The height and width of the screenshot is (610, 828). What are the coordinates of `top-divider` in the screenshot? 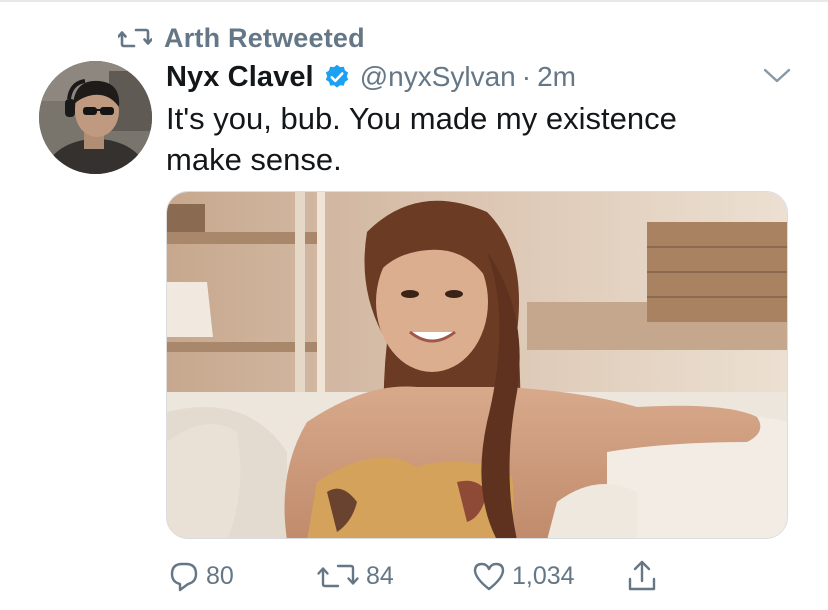 It's located at (414, 1).